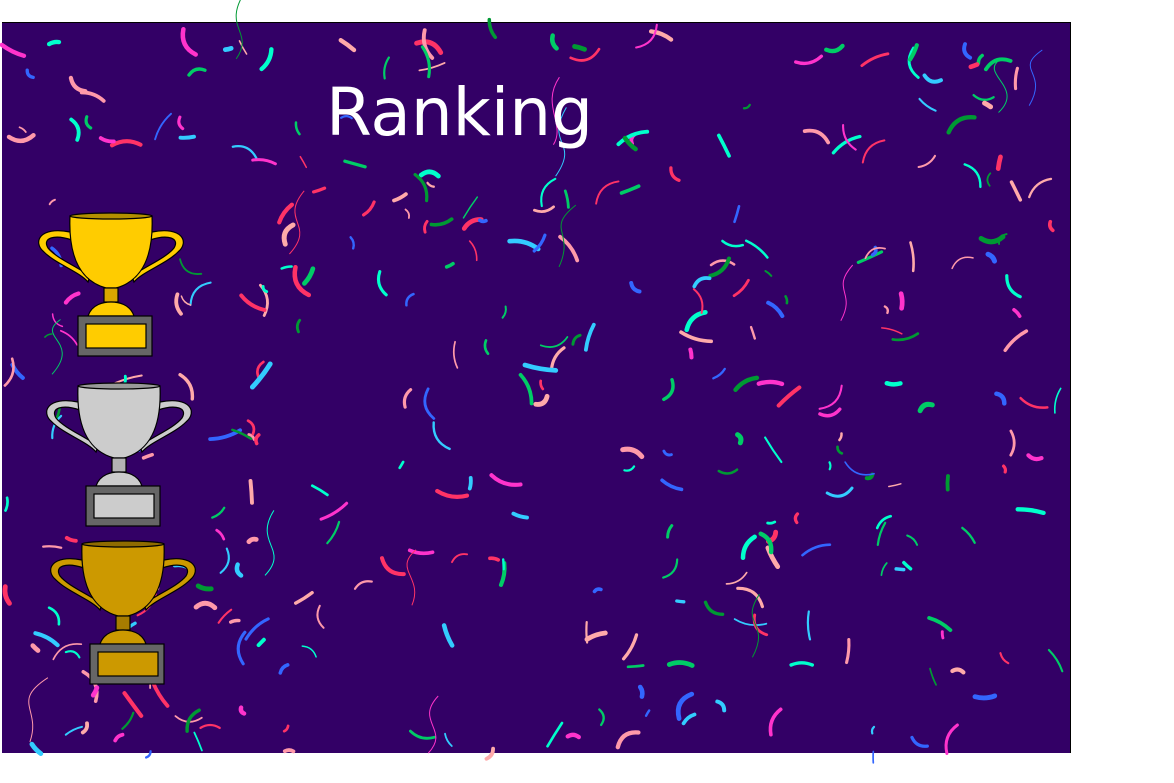  What do you see at coordinates (123, 612) in the screenshot?
I see `bronze-trophy-icon` at bounding box center [123, 612].